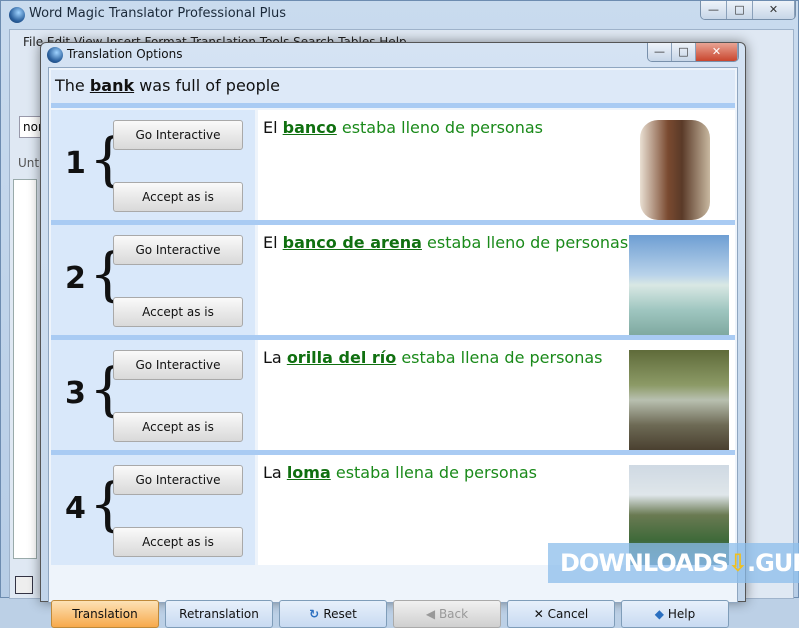 The width and height of the screenshot is (799, 628). I want to click on reset-button: ↻ Reset, so click(333, 614).